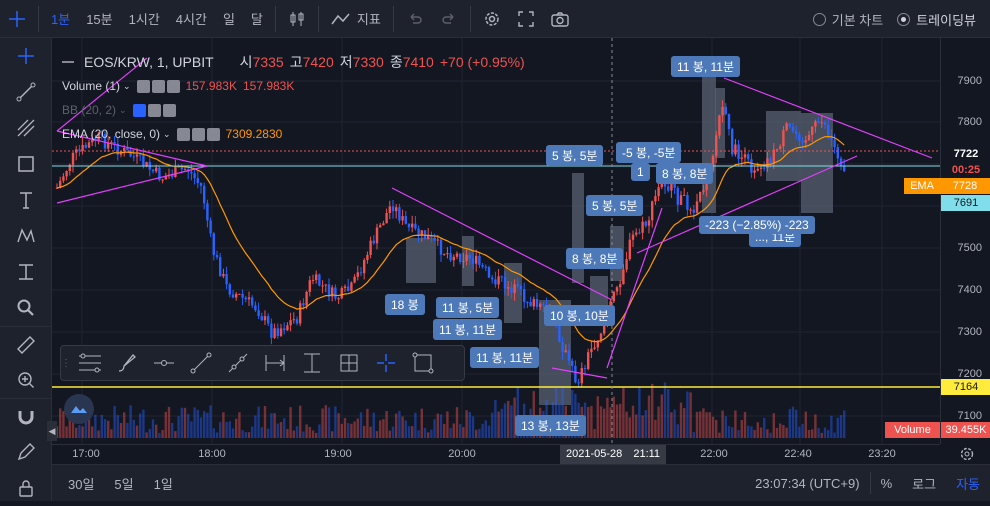 This screenshot has height=506, width=990. Describe the element at coordinates (126, 363) in the screenshot. I see `brush-tool` at that location.